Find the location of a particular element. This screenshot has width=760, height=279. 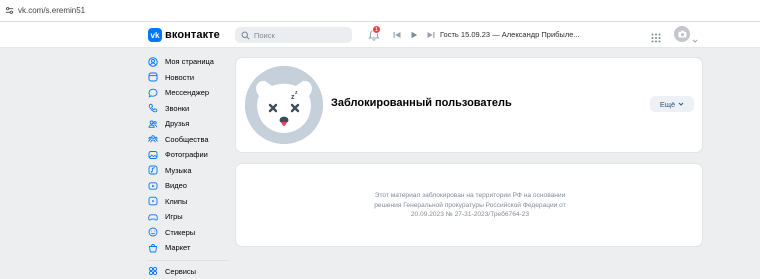

newsfeed-icon is located at coordinates (153, 77).